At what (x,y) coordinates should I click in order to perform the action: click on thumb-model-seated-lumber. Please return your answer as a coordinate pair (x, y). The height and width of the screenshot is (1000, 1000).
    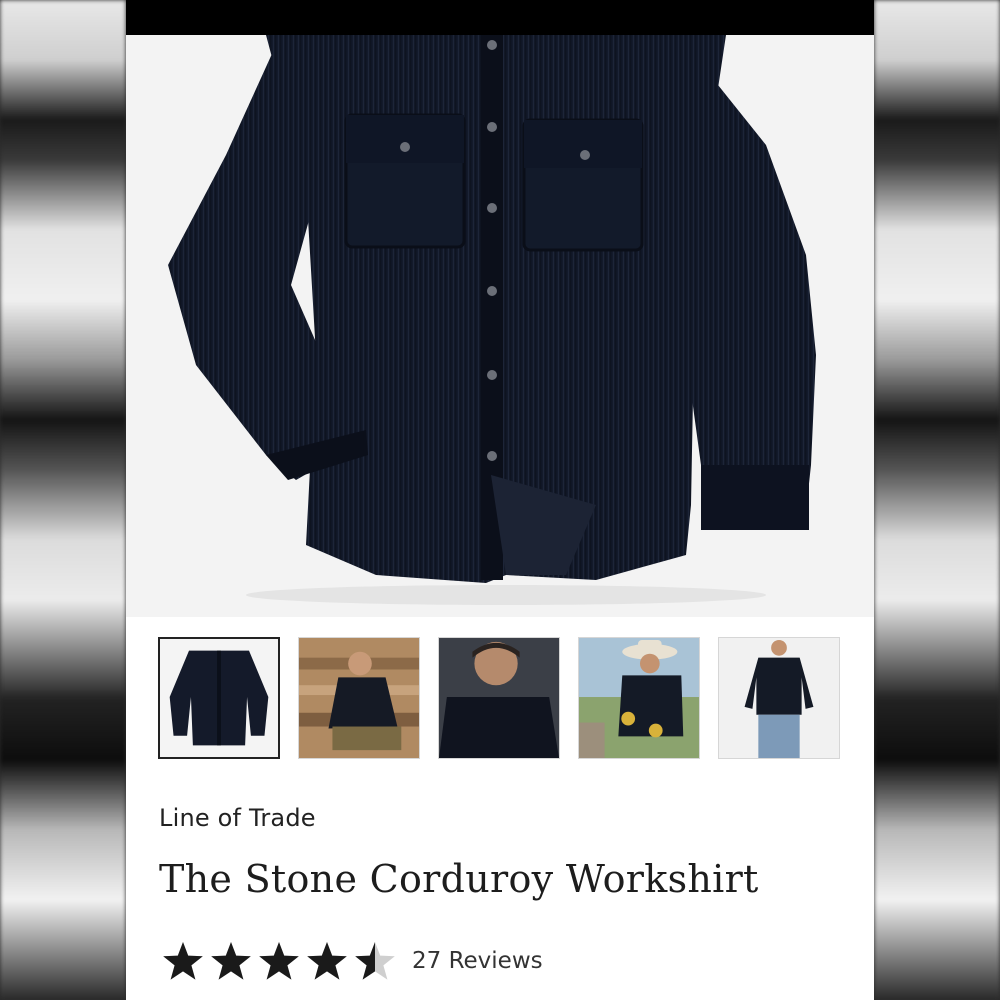
    Looking at the image, I should click on (359, 698).